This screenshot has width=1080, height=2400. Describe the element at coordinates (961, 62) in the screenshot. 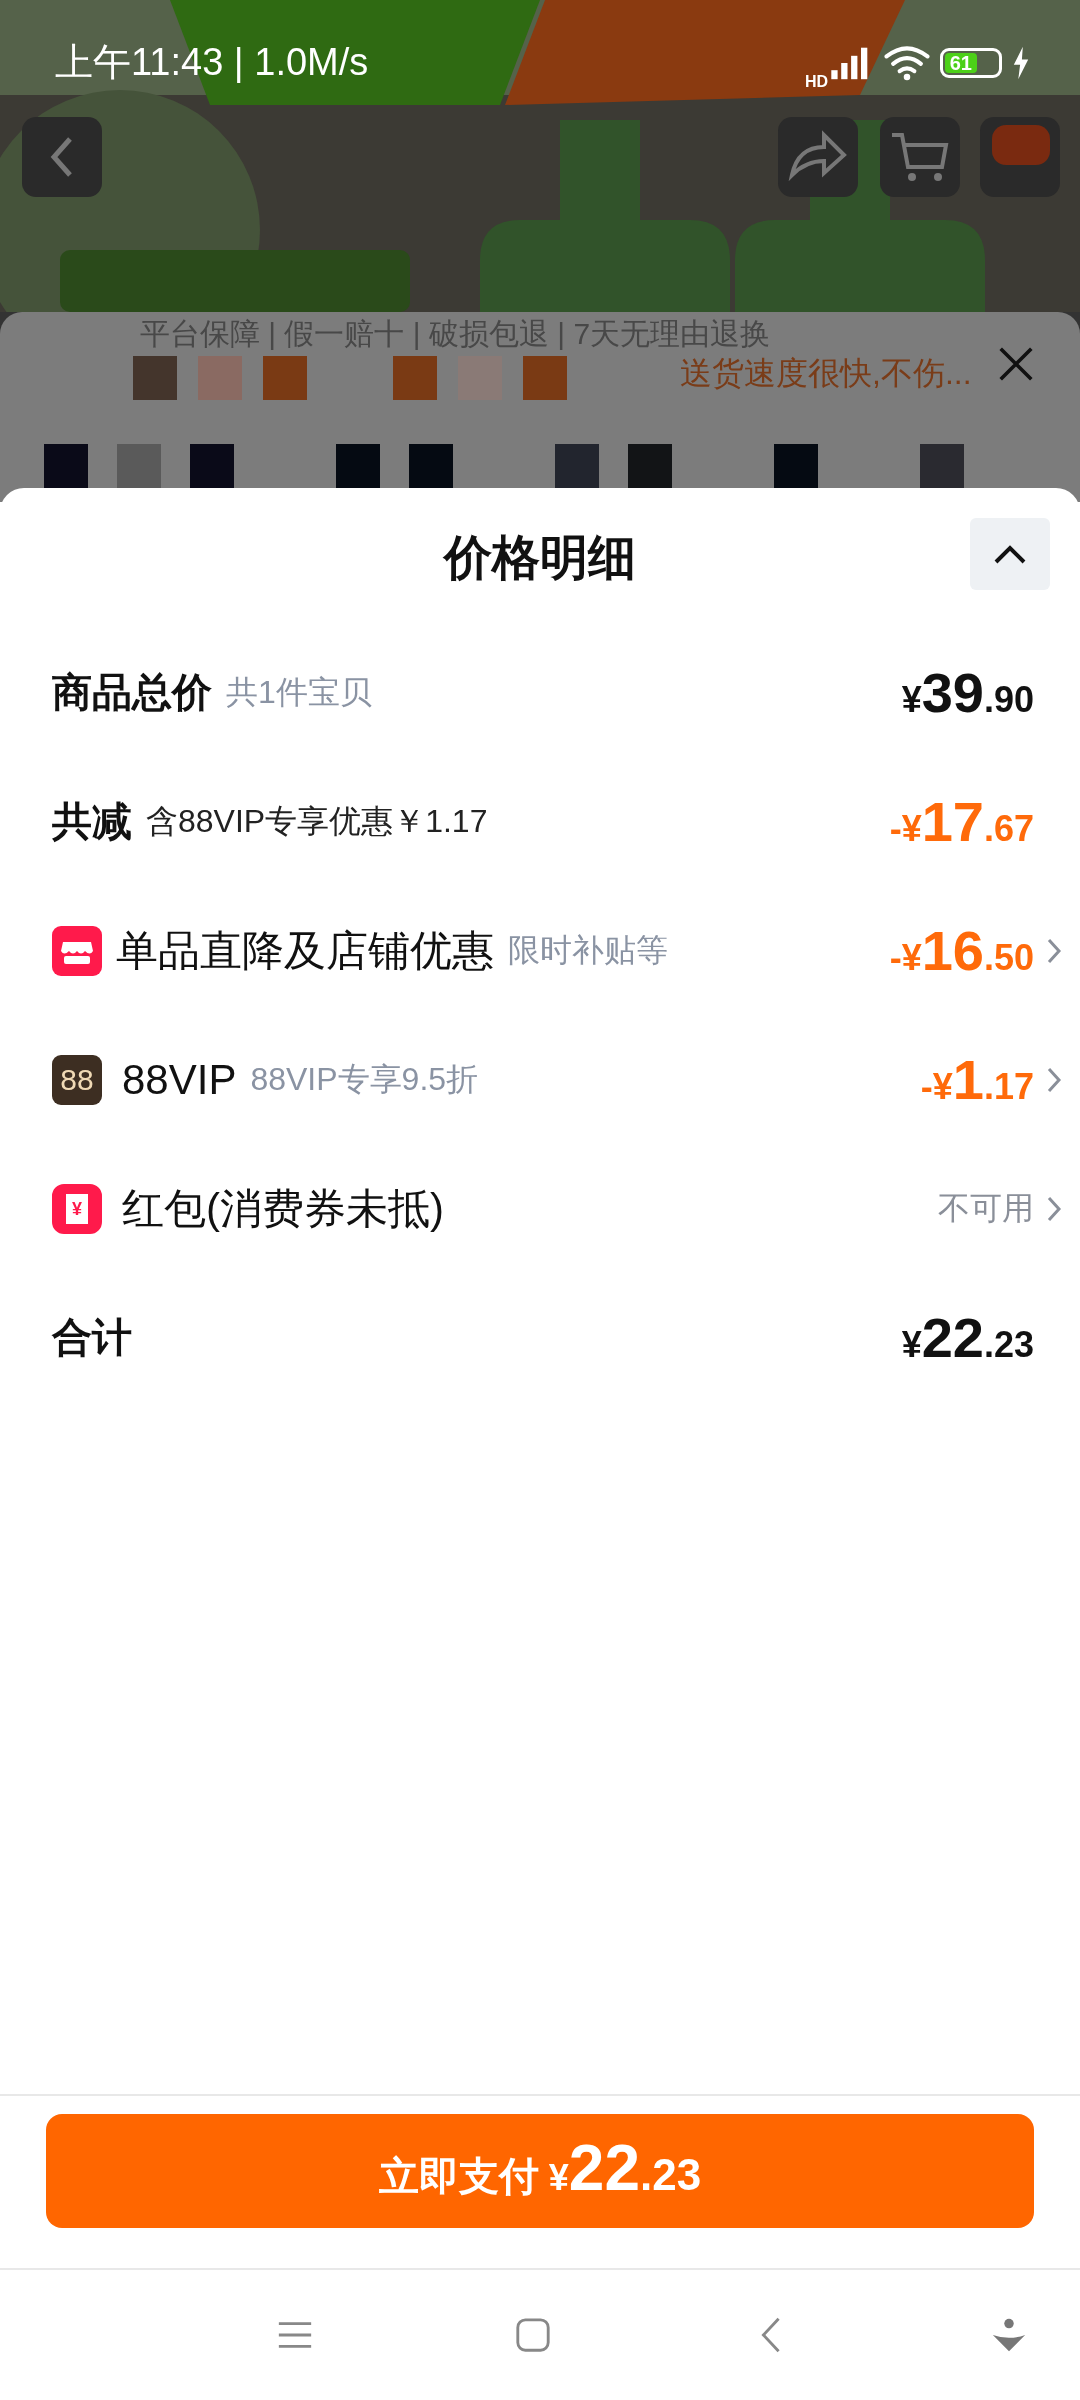

I see `battery-percent: 61` at that location.